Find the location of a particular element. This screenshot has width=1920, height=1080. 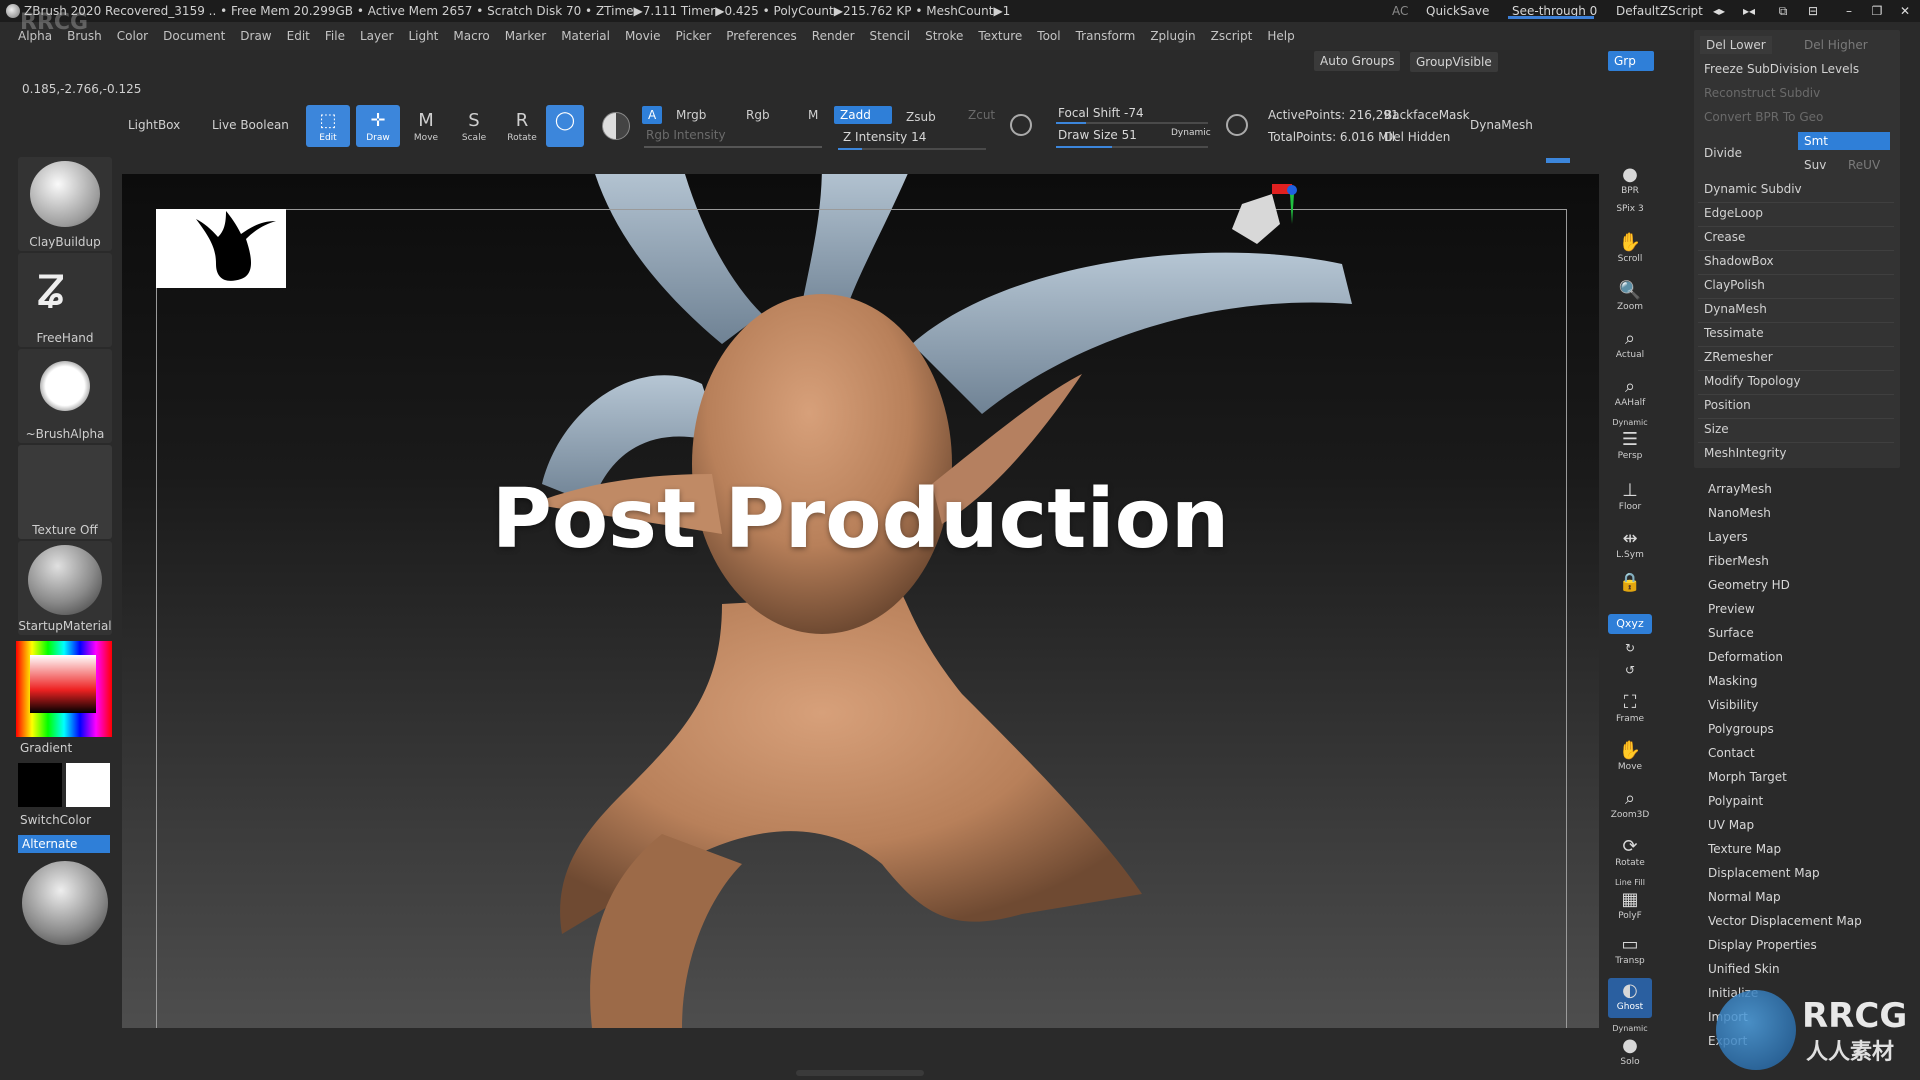

rgb-intensity-slider is located at coordinates (733, 147).